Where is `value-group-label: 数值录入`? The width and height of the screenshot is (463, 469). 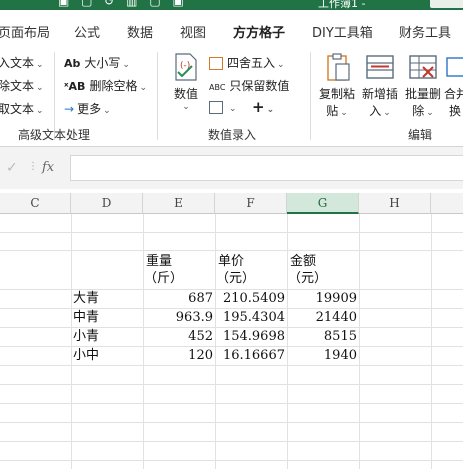
value-group-label: 数值录入 is located at coordinates (232, 135).